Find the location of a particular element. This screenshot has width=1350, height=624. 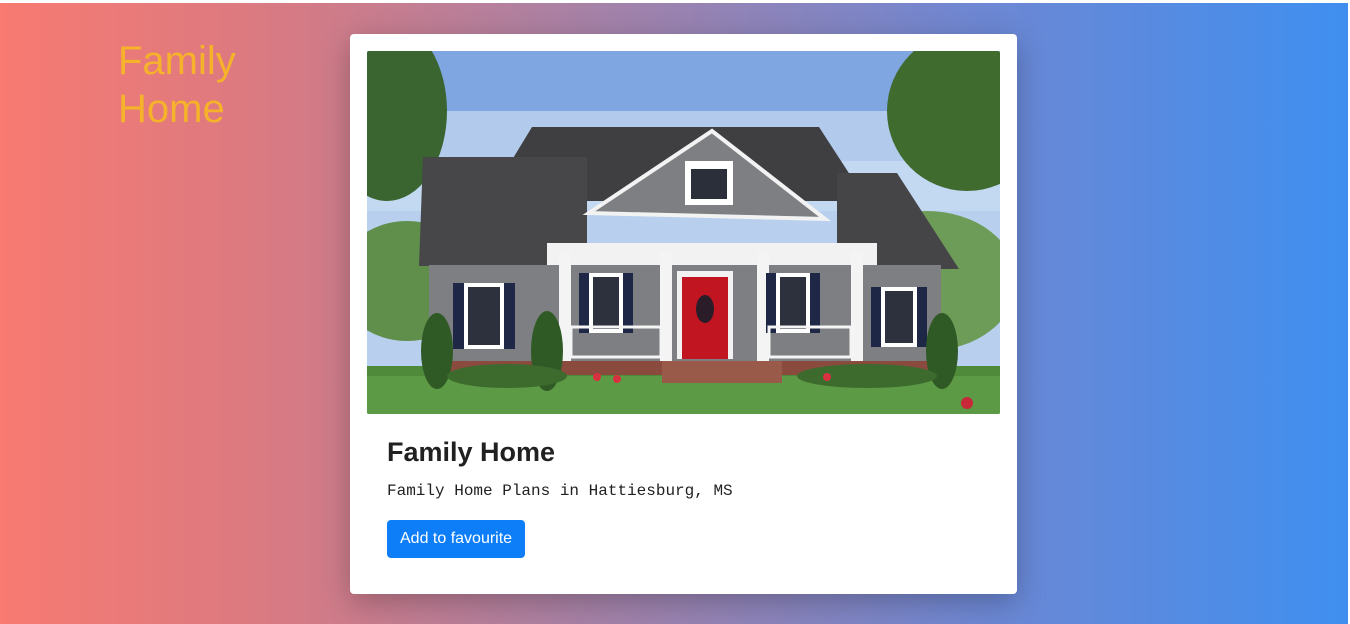

brand-title: Family Home is located at coordinates (177, 85).